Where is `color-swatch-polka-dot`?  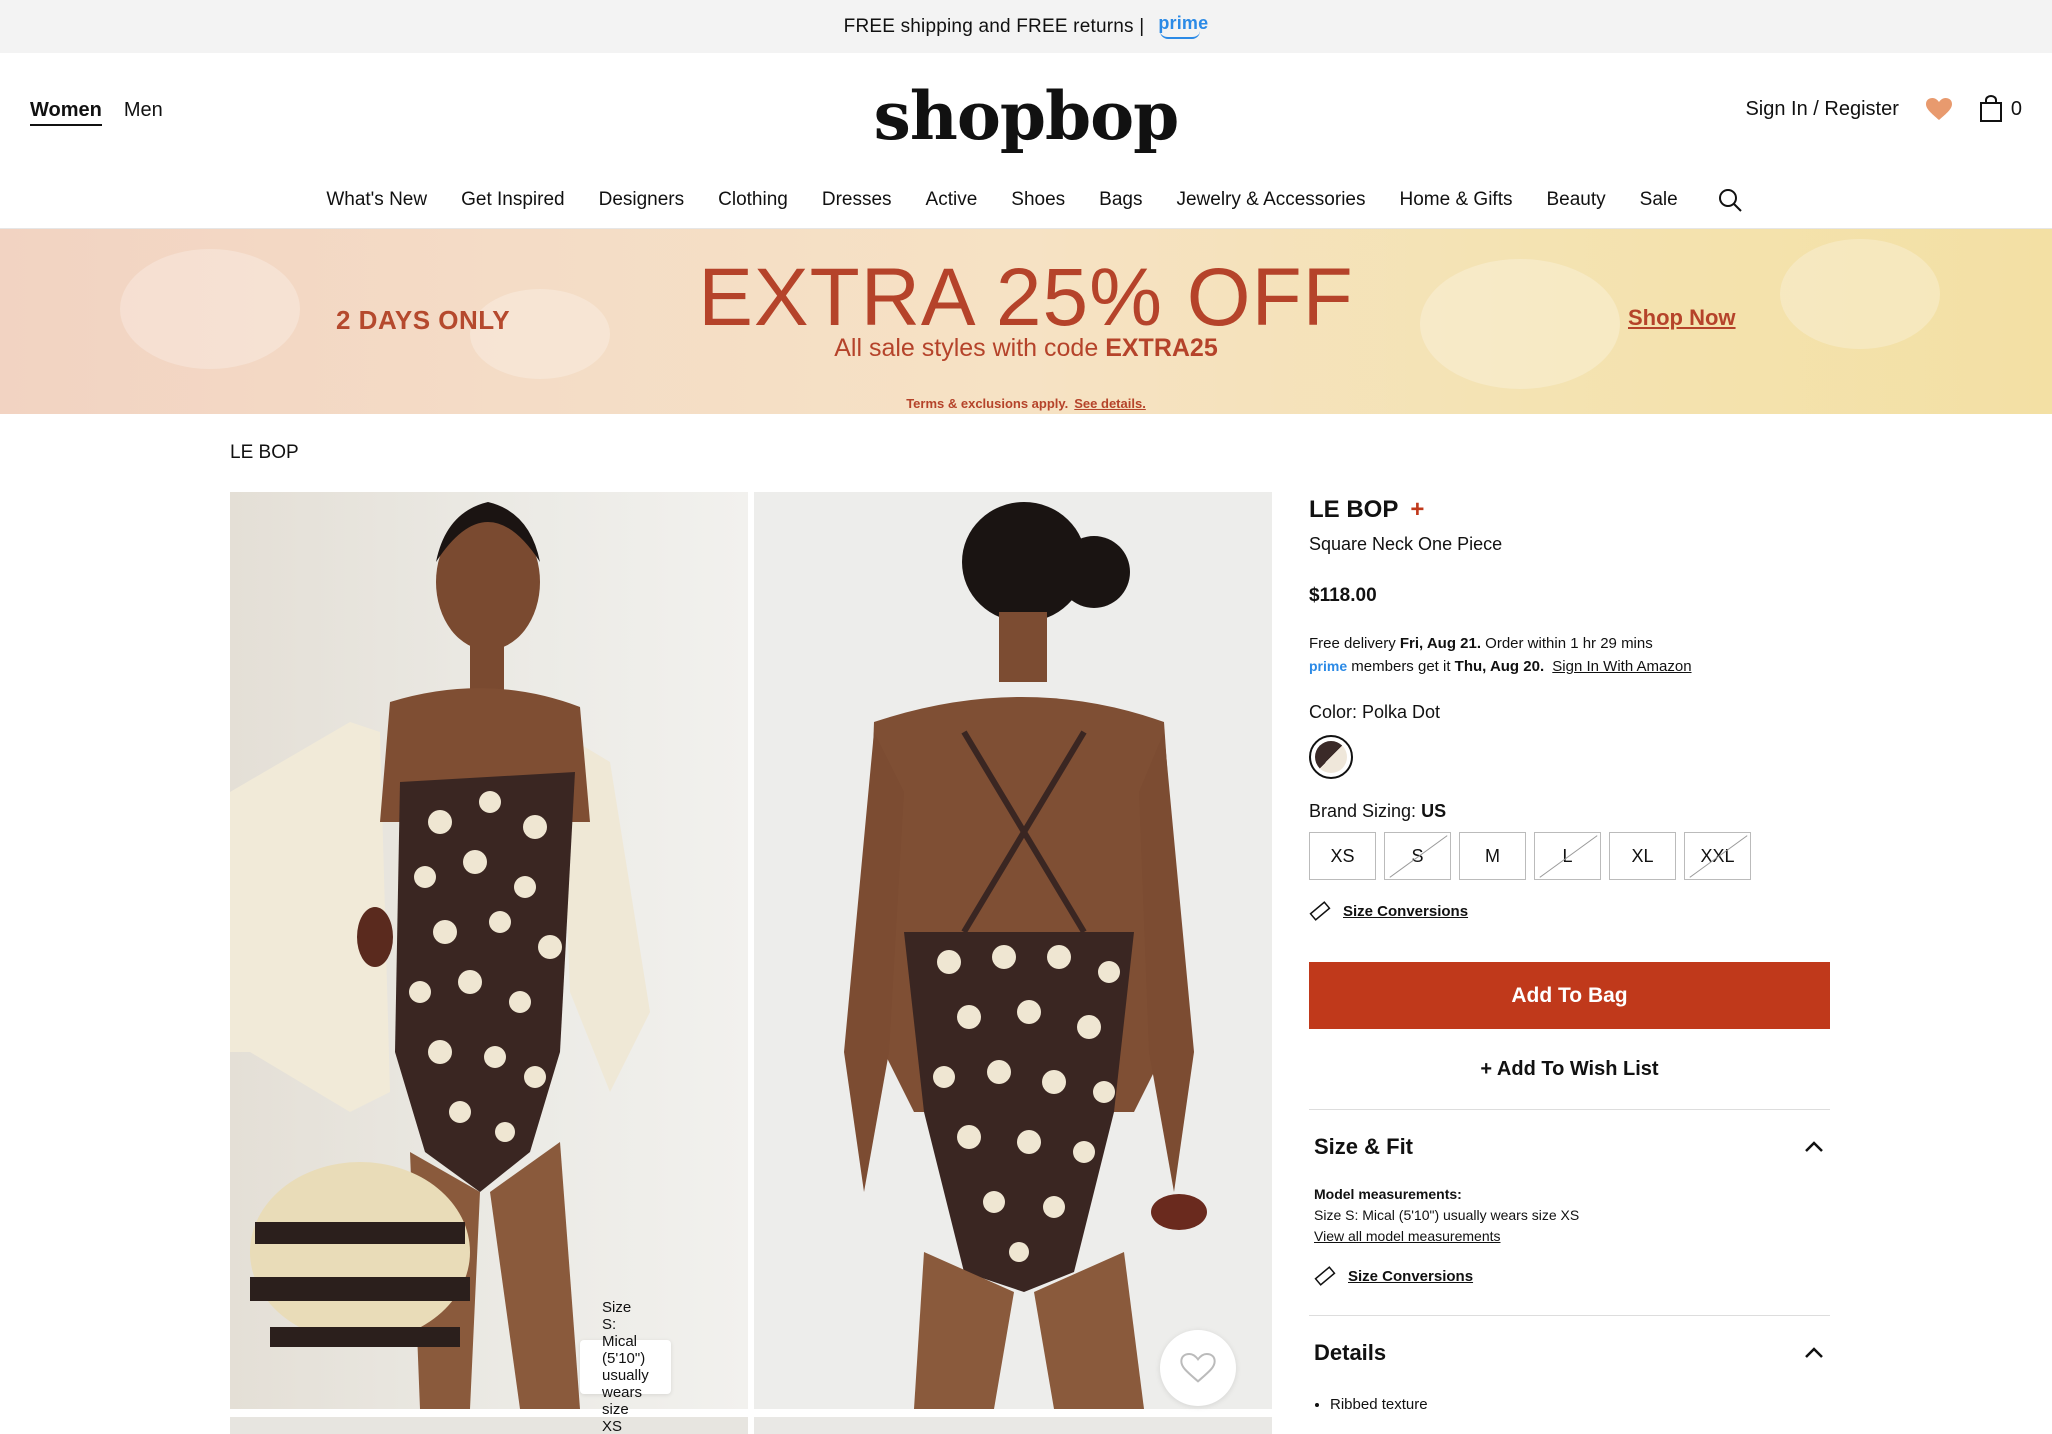 color-swatch-polka-dot is located at coordinates (1331, 757).